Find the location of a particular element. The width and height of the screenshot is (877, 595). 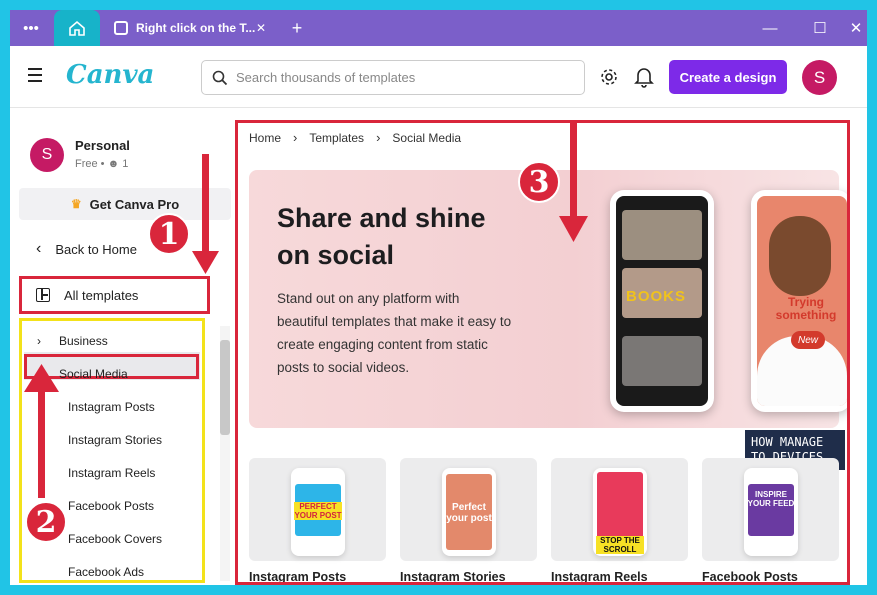

tab-home is located at coordinates (77, 28).